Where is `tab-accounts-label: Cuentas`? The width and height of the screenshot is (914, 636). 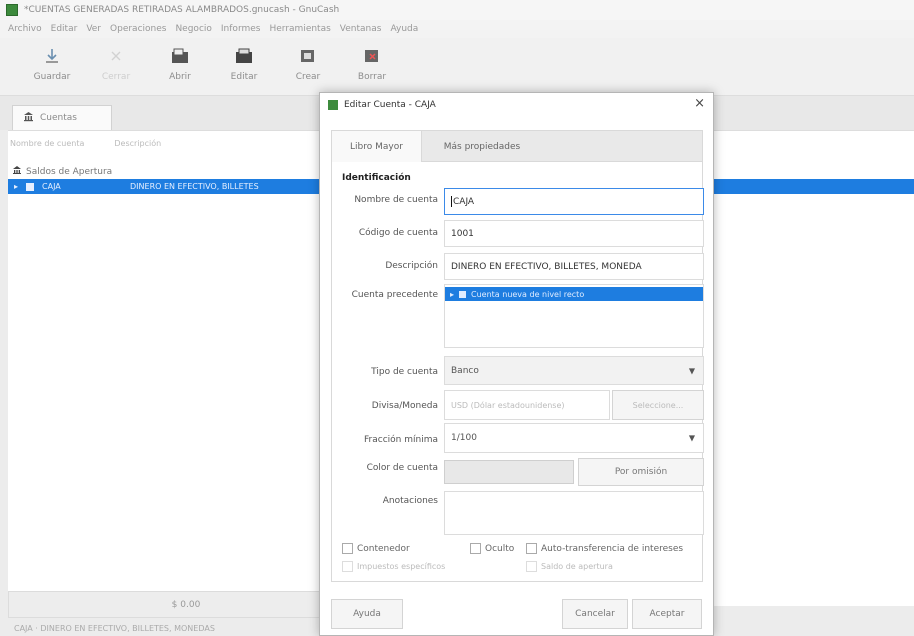 tab-accounts-label: Cuentas is located at coordinates (58, 118).